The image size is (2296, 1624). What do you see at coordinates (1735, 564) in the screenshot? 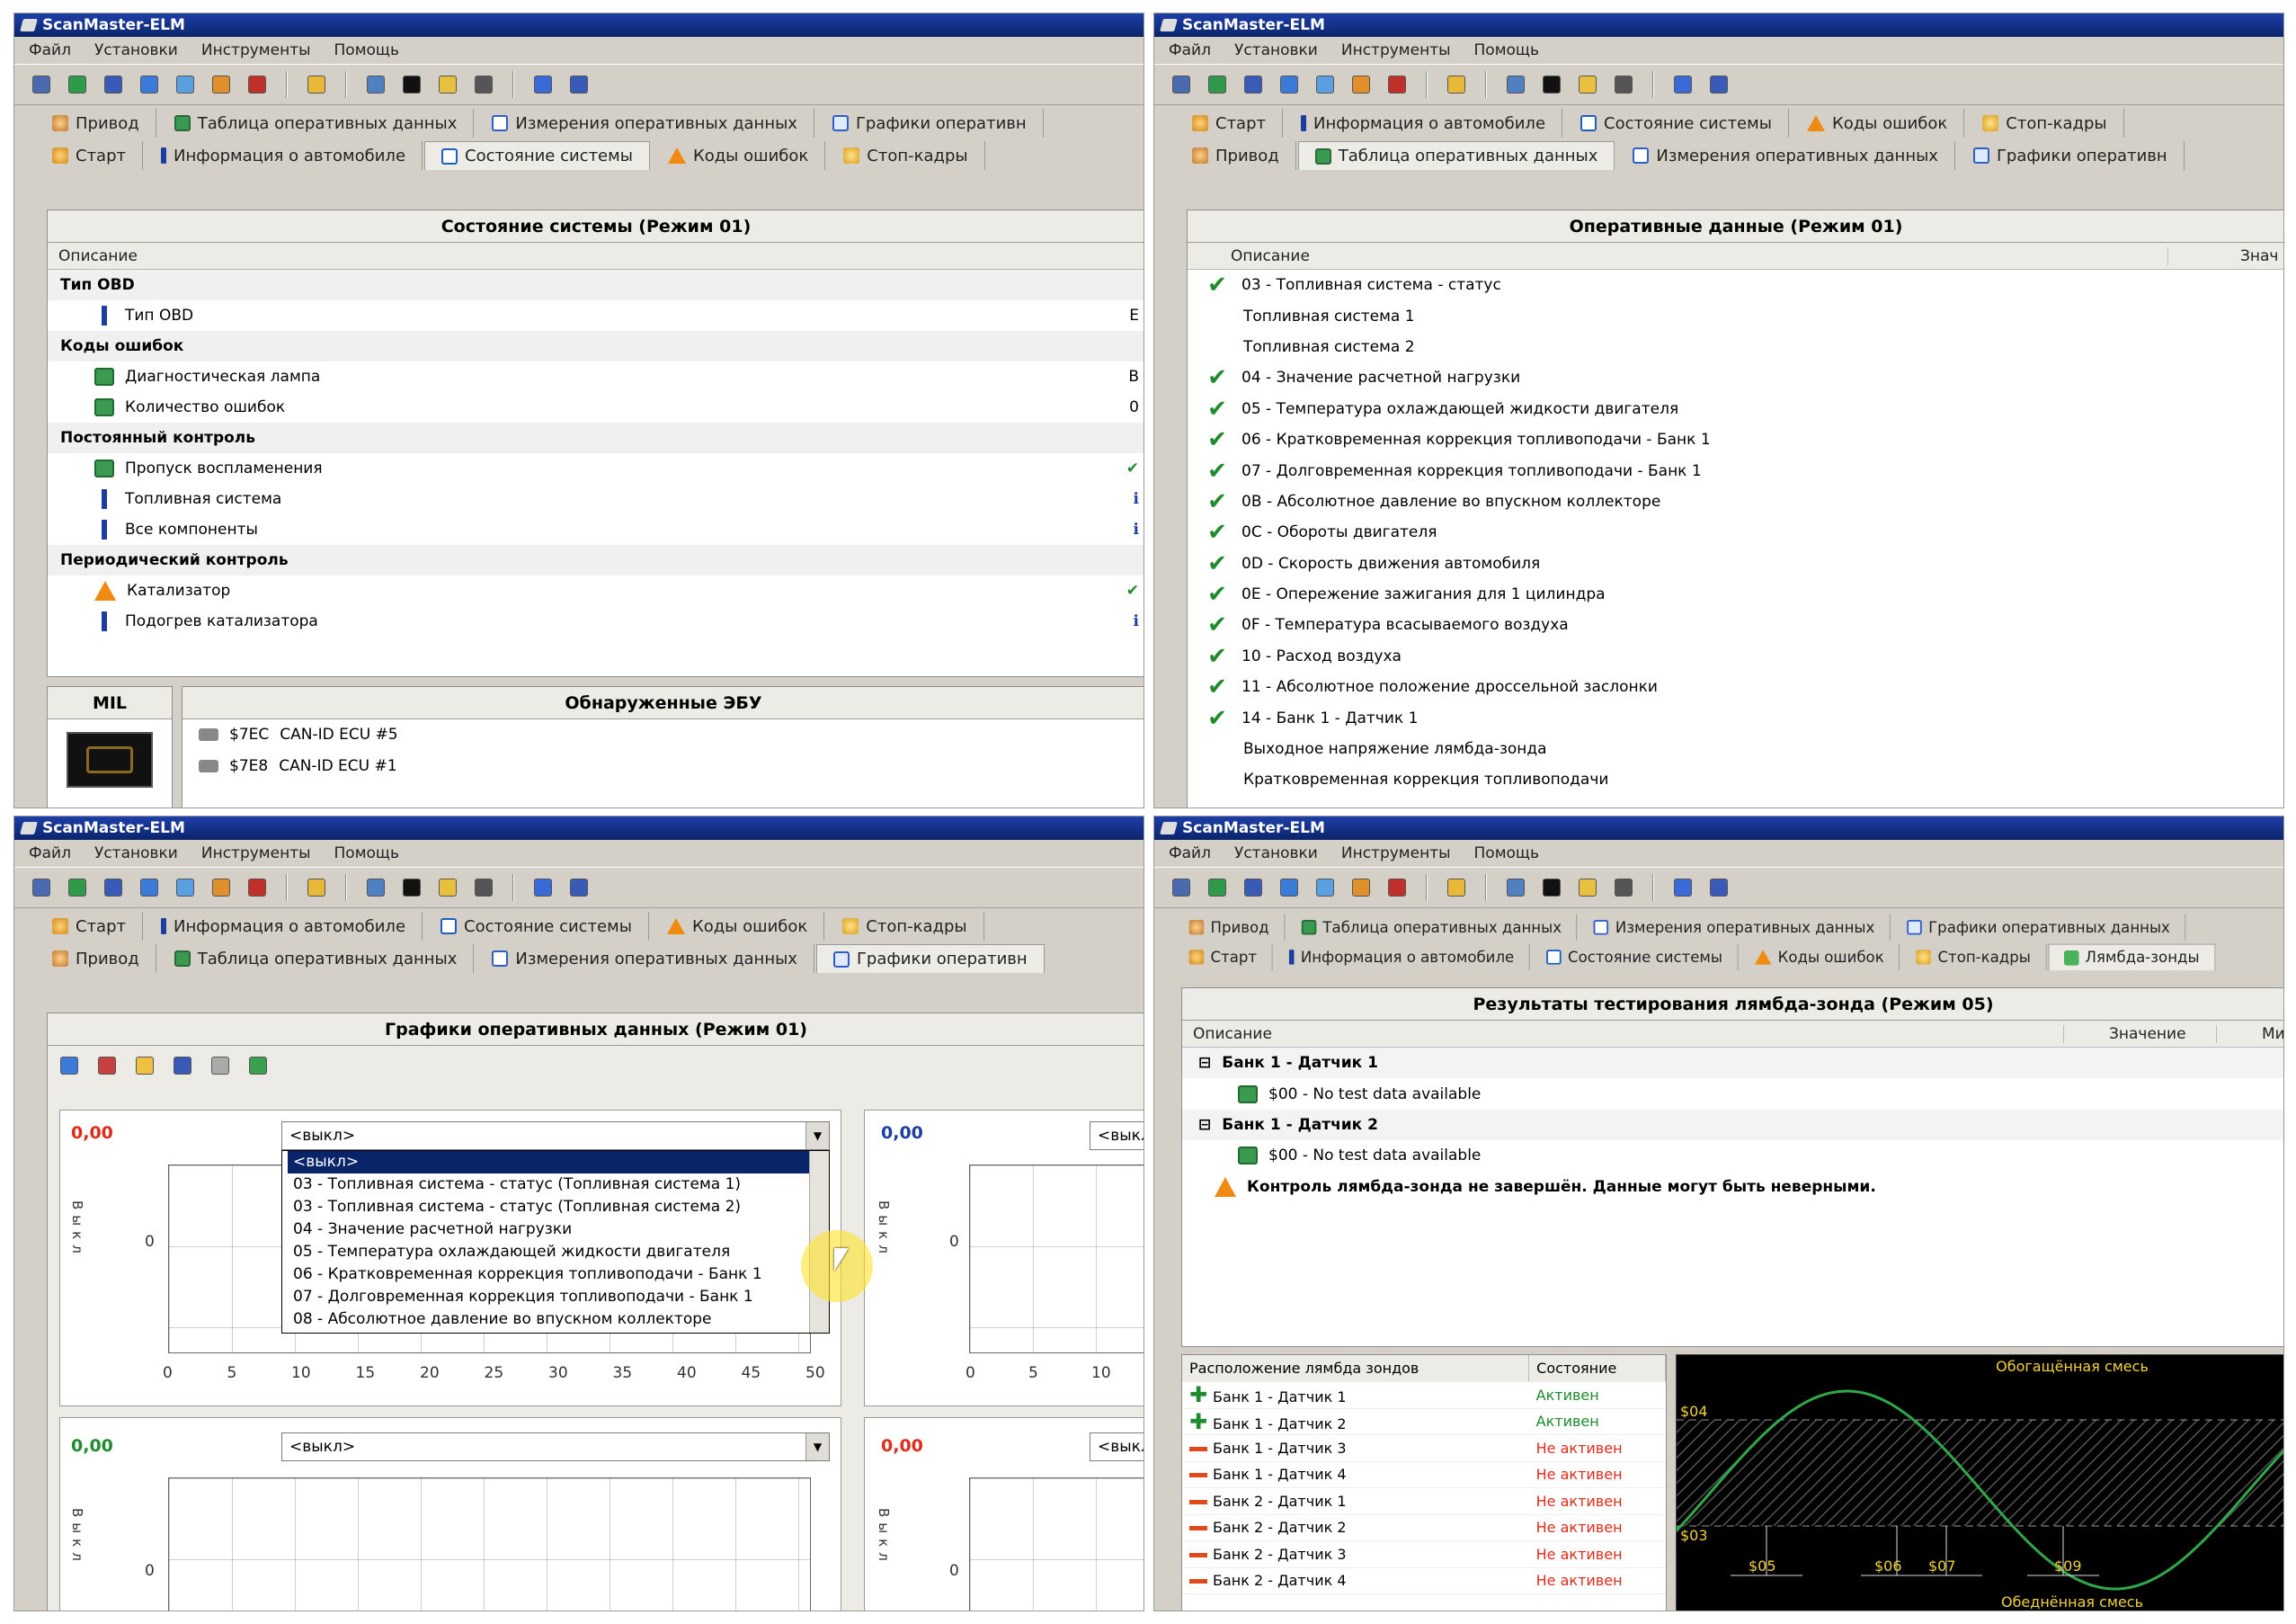
I see `pid-row: ✔ 0D - Скорость движения автомобиля` at bounding box center [1735, 564].